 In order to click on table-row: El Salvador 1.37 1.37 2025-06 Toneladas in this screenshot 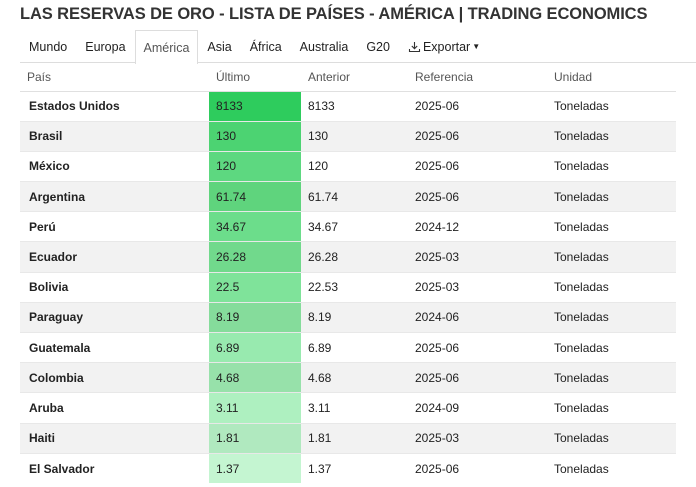, I will do `click(348, 468)`.